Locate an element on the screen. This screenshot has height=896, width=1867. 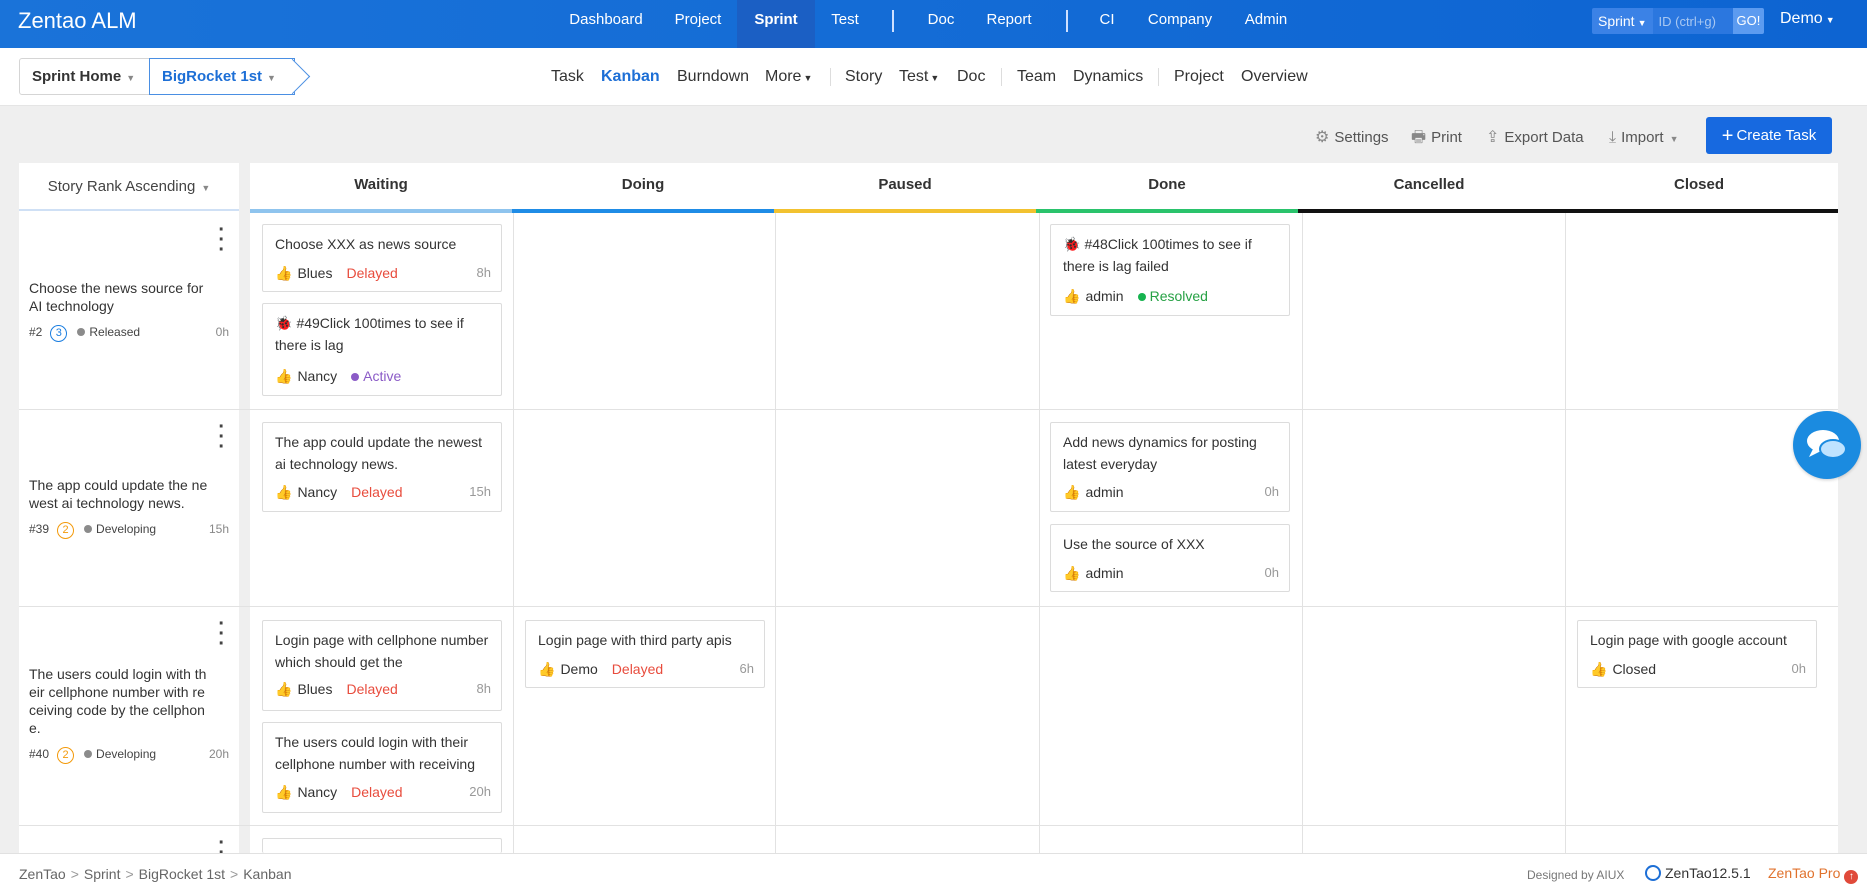
card-title: Choose XXX as news source is located at coordinates (366, 244).